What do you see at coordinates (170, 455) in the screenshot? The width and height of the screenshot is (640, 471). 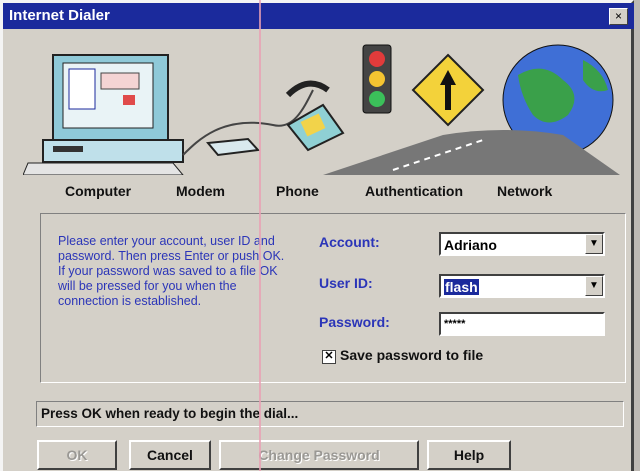 I see `cancel-button: Cancel` at bounding box center [170, 455].